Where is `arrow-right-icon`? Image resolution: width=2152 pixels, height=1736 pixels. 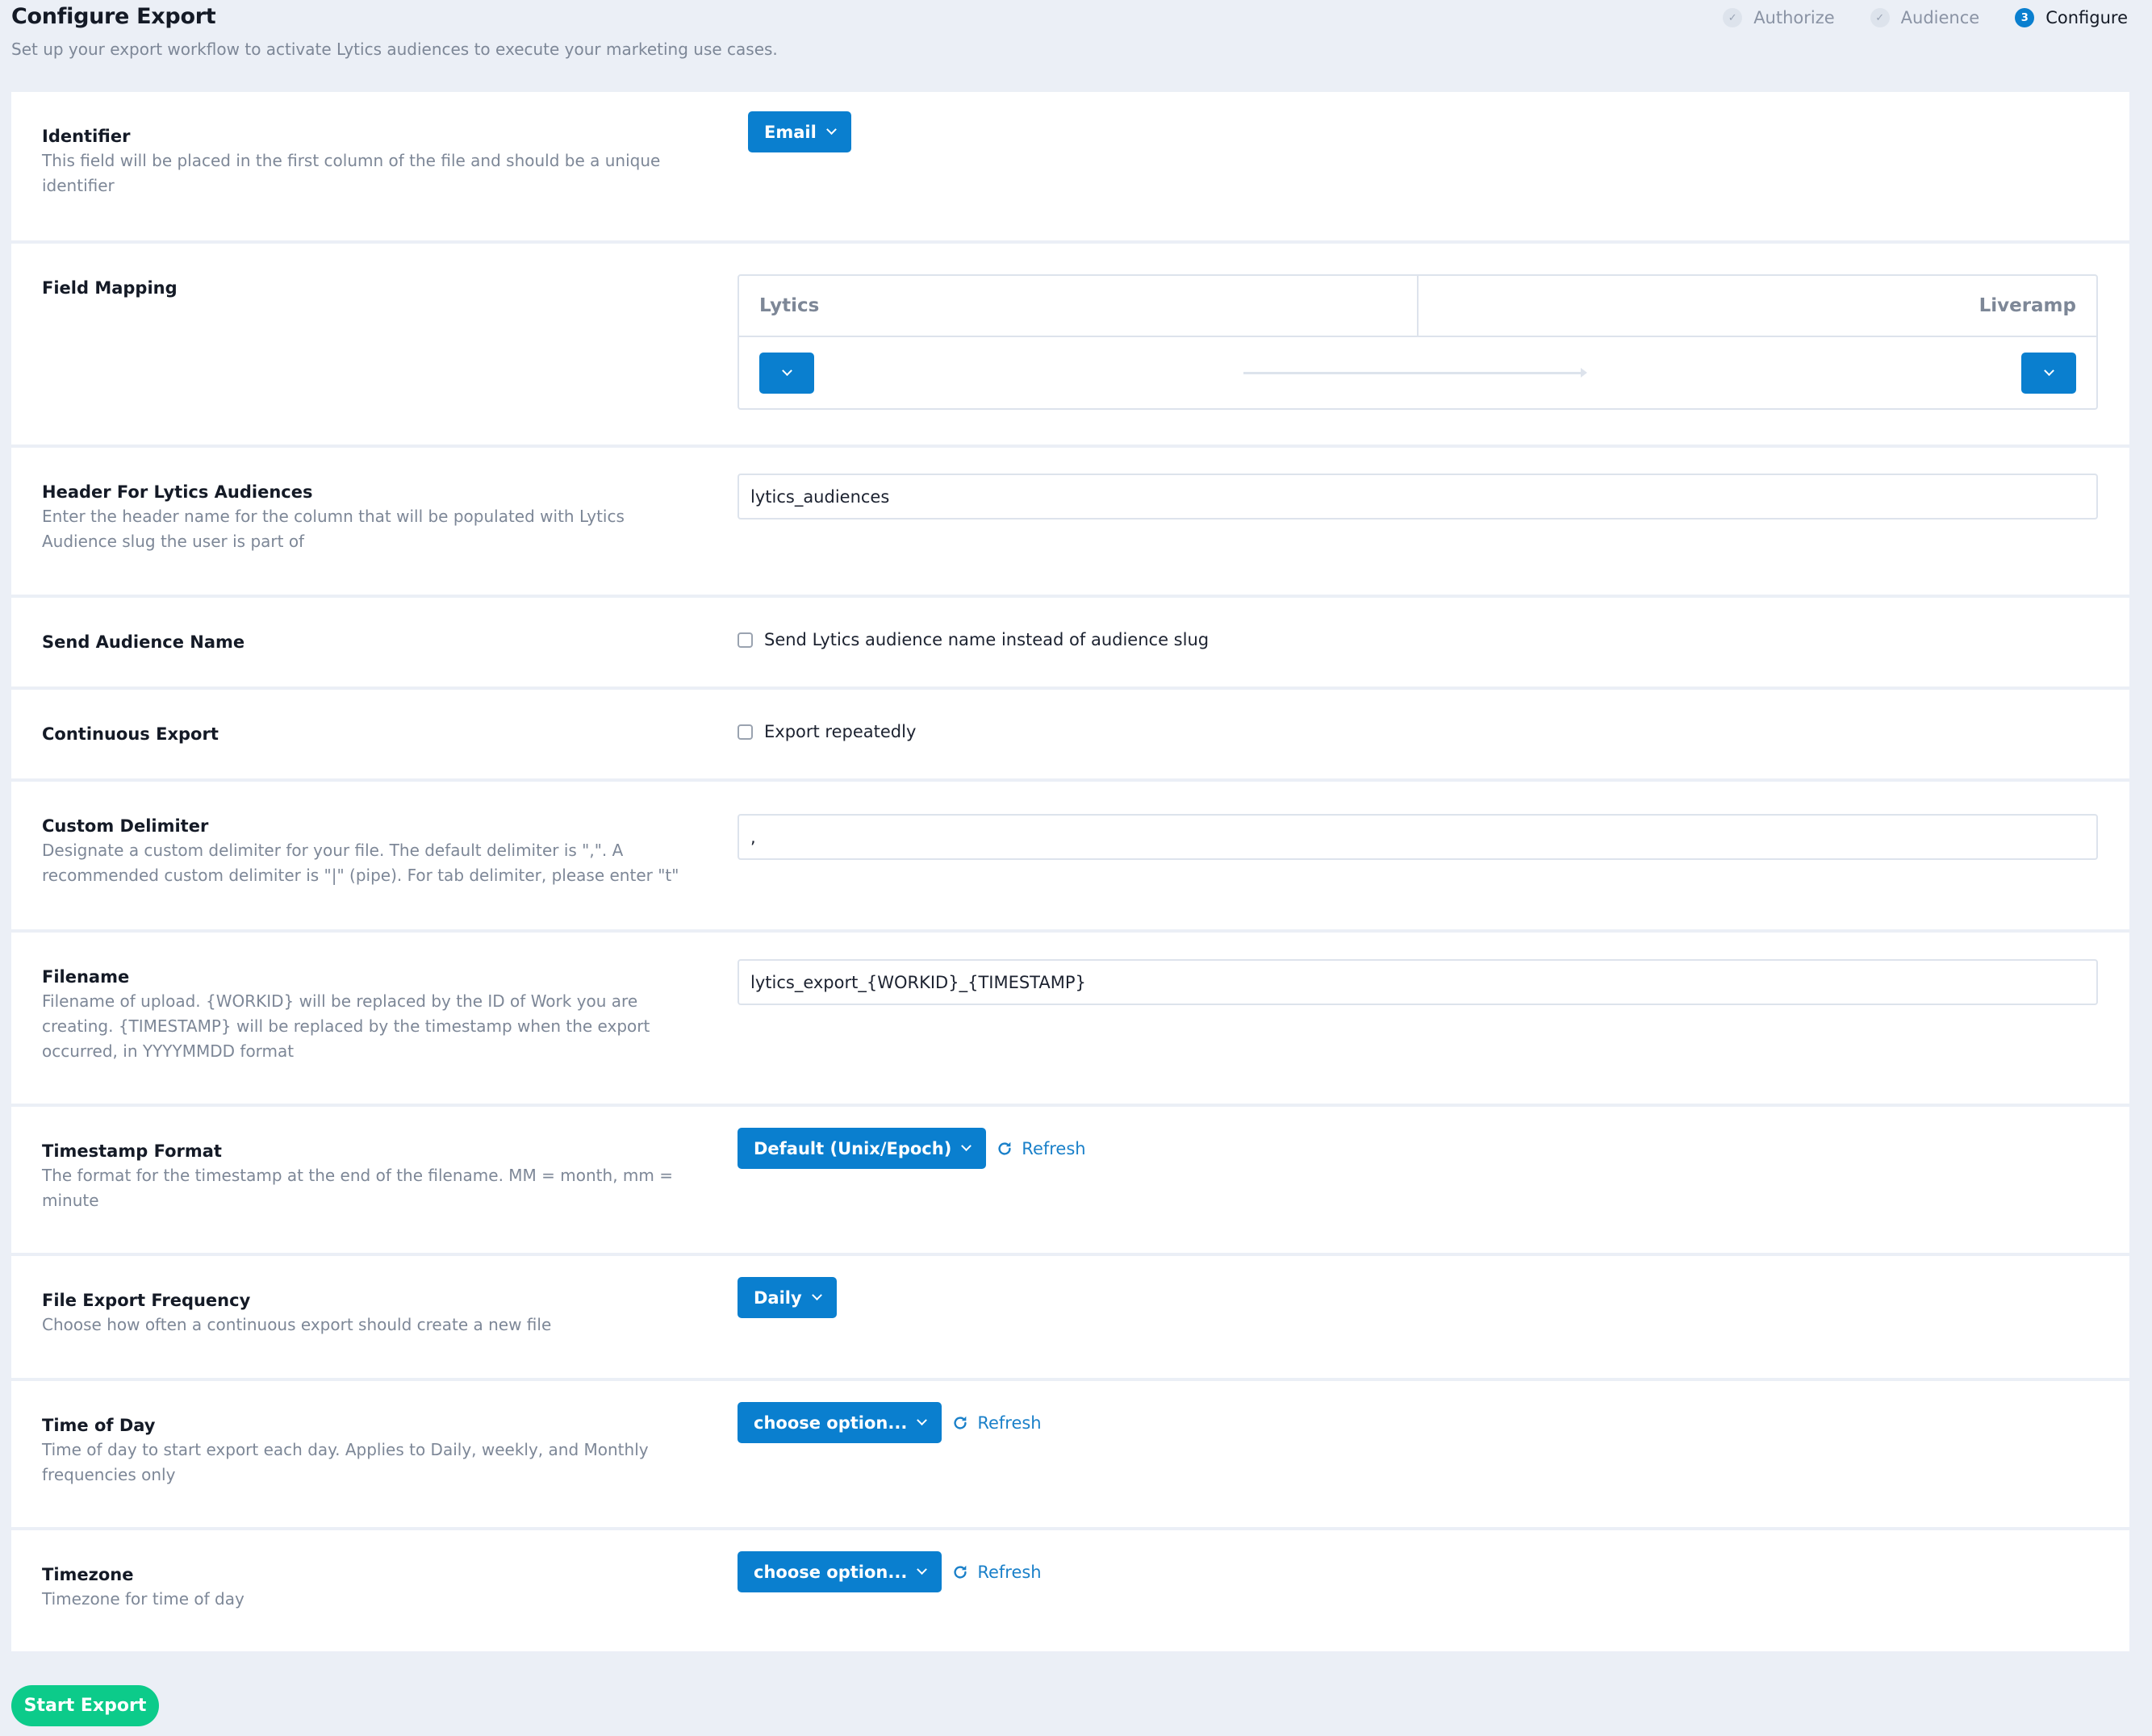
arrow-right-icon is located at coordinates (1415, 373).